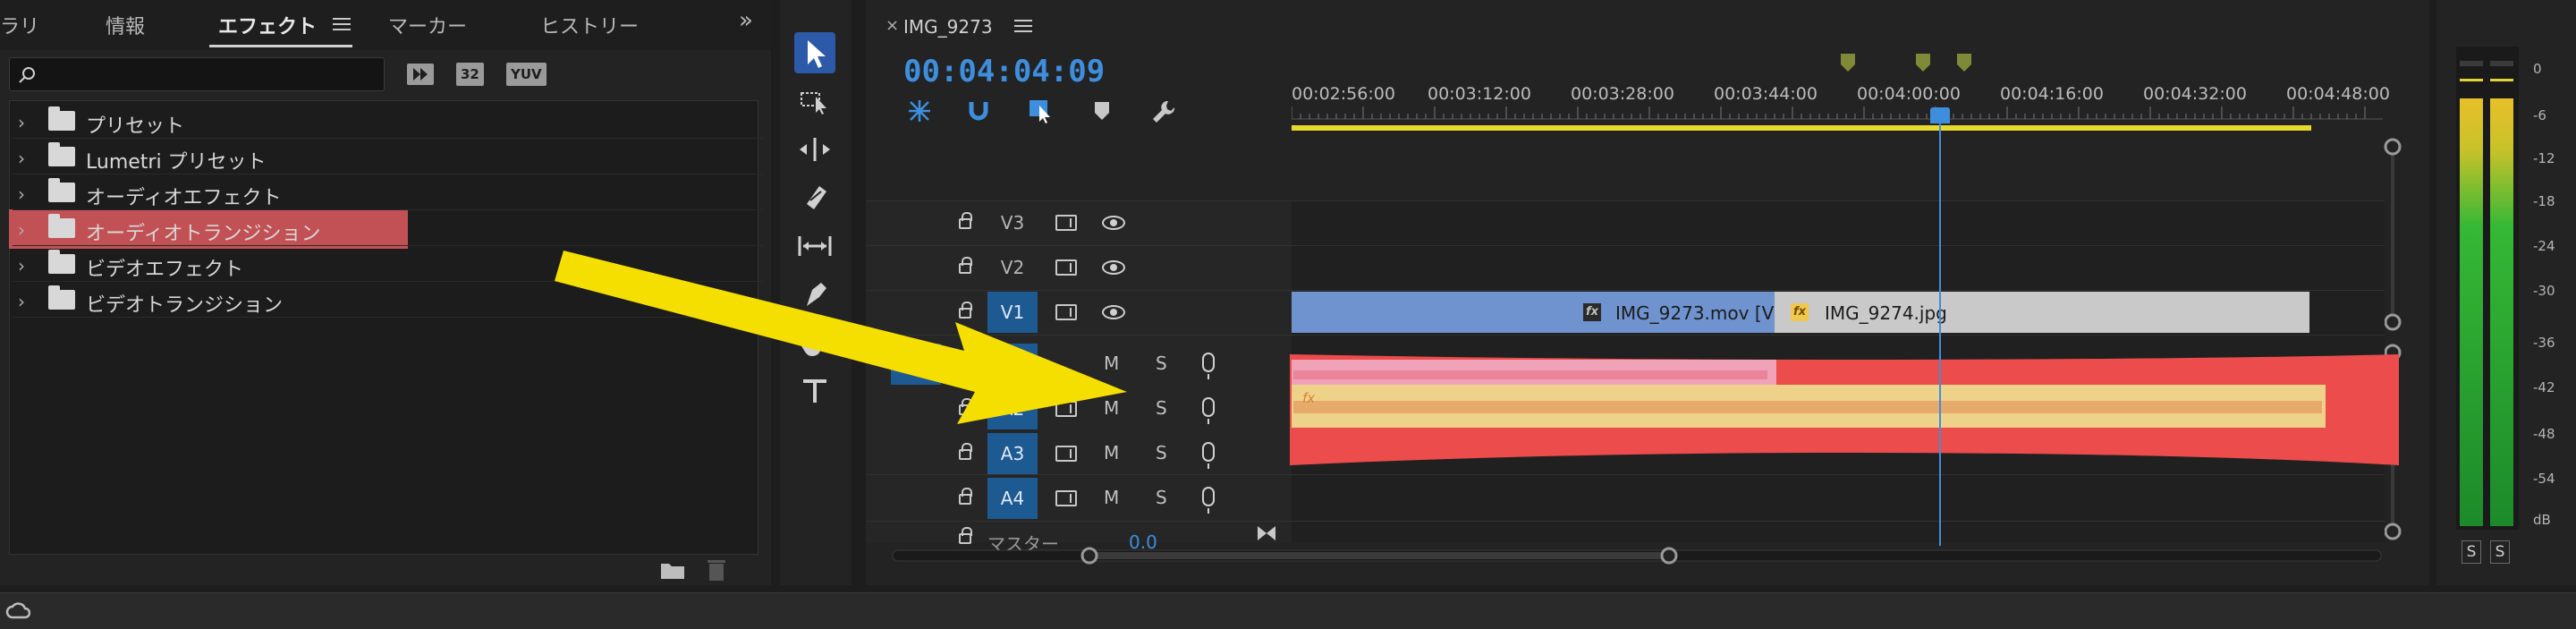 Image resolution: width=2576 pixels, height=629 pixels. Describe the element at coordinates (388, 121) in the screenshot. I see `tree-item-presets: › プリセット` at that location.